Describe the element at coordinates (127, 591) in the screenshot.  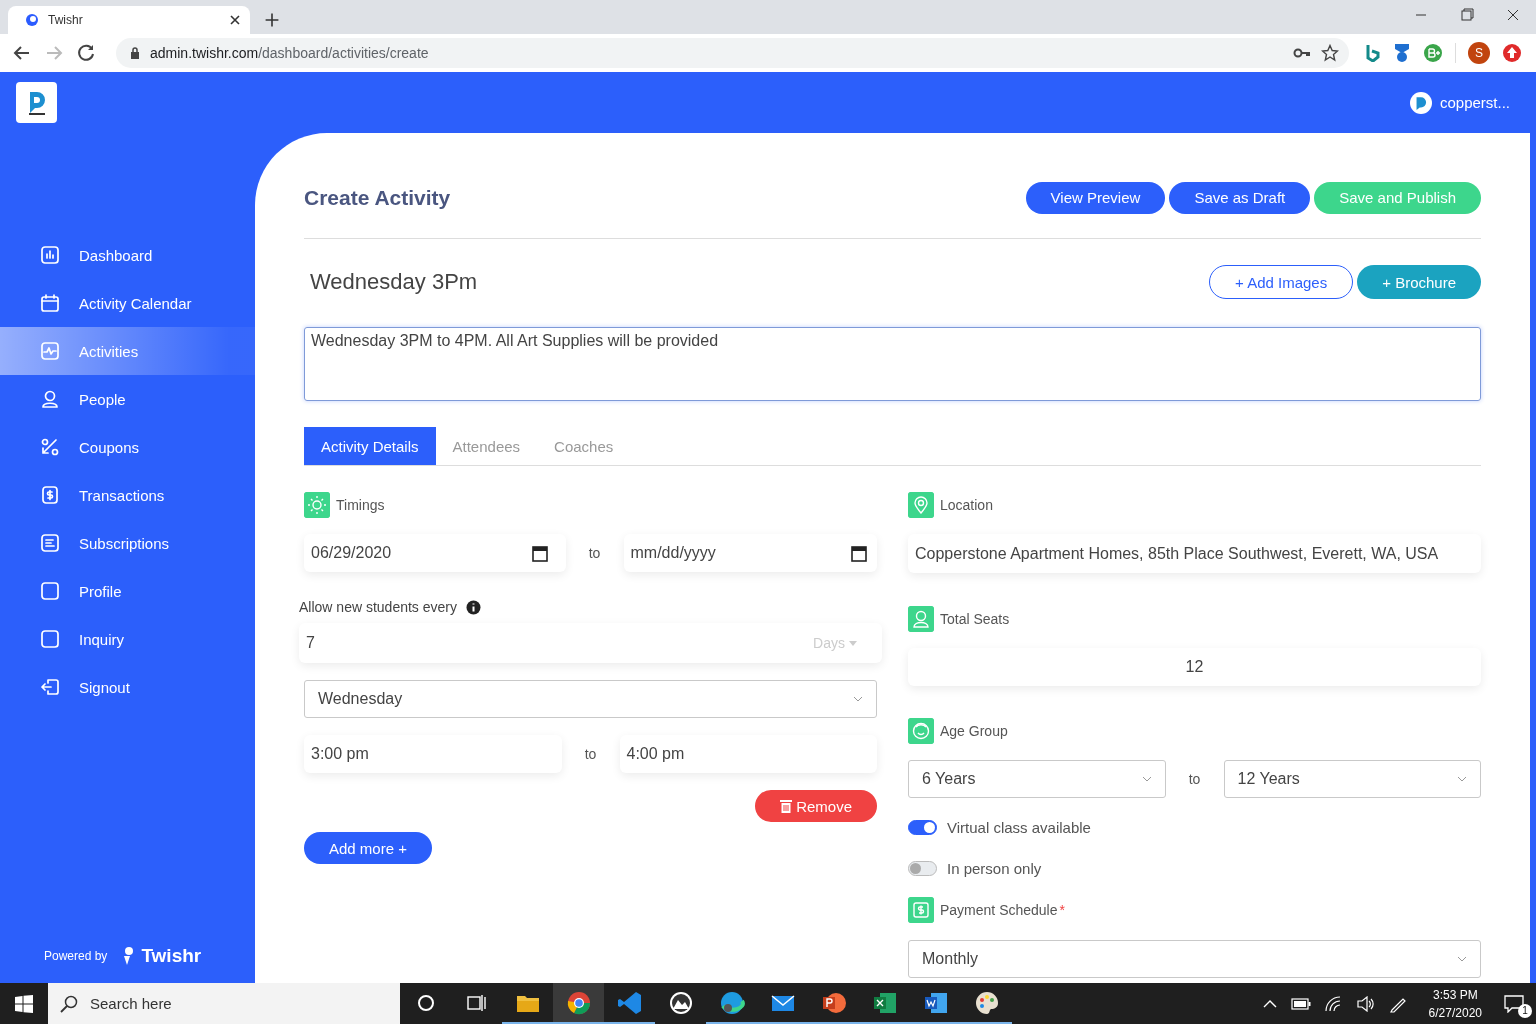
I see `sidebar-item: Profile` at that location.